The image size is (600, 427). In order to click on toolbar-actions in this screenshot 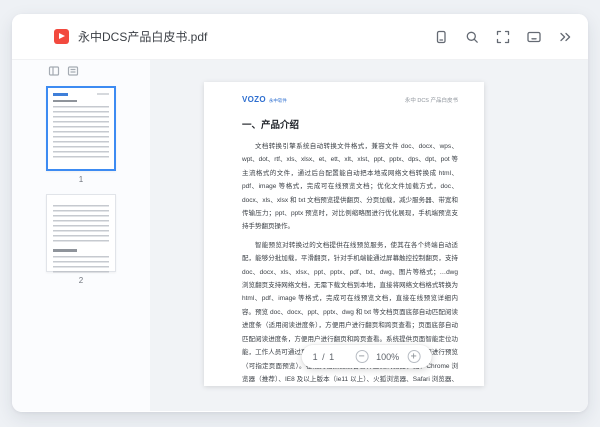, I will do `click(503, 37)`.